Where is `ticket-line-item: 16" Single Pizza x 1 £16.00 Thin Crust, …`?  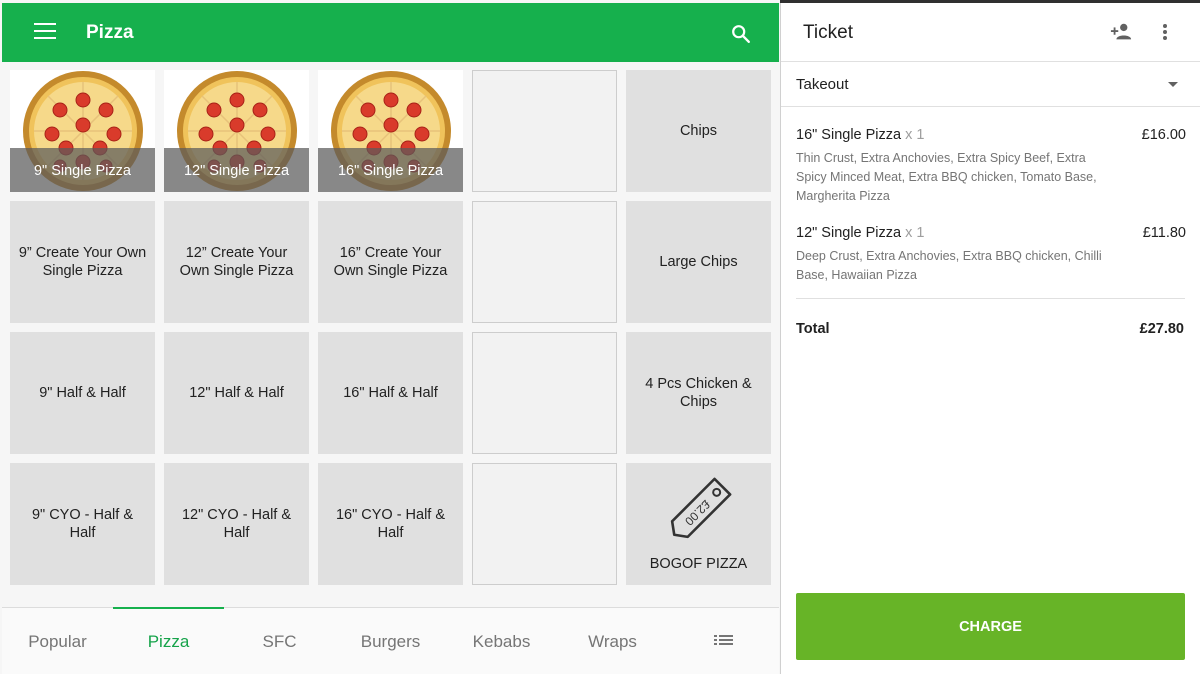
ticket-line-item: 16" Single Pizza x 1 £16.00 Thin Crust, … is located at coordinates (991, 166).